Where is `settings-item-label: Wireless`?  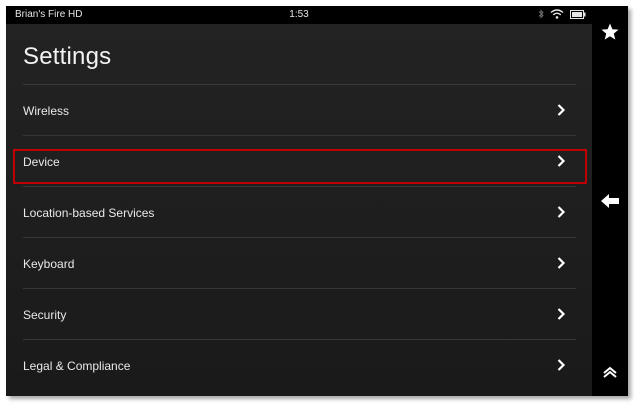 settings-item-label: Wireless is located at coordinates (46, 111).